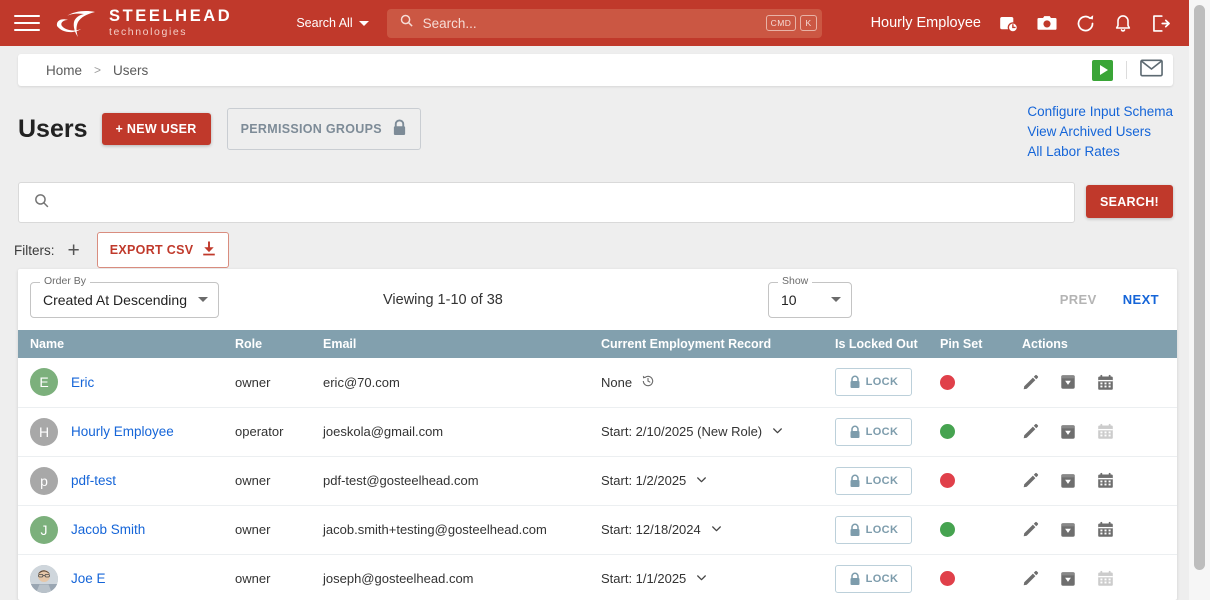  I want to click on column-header-name: Name, so click(120, 344).